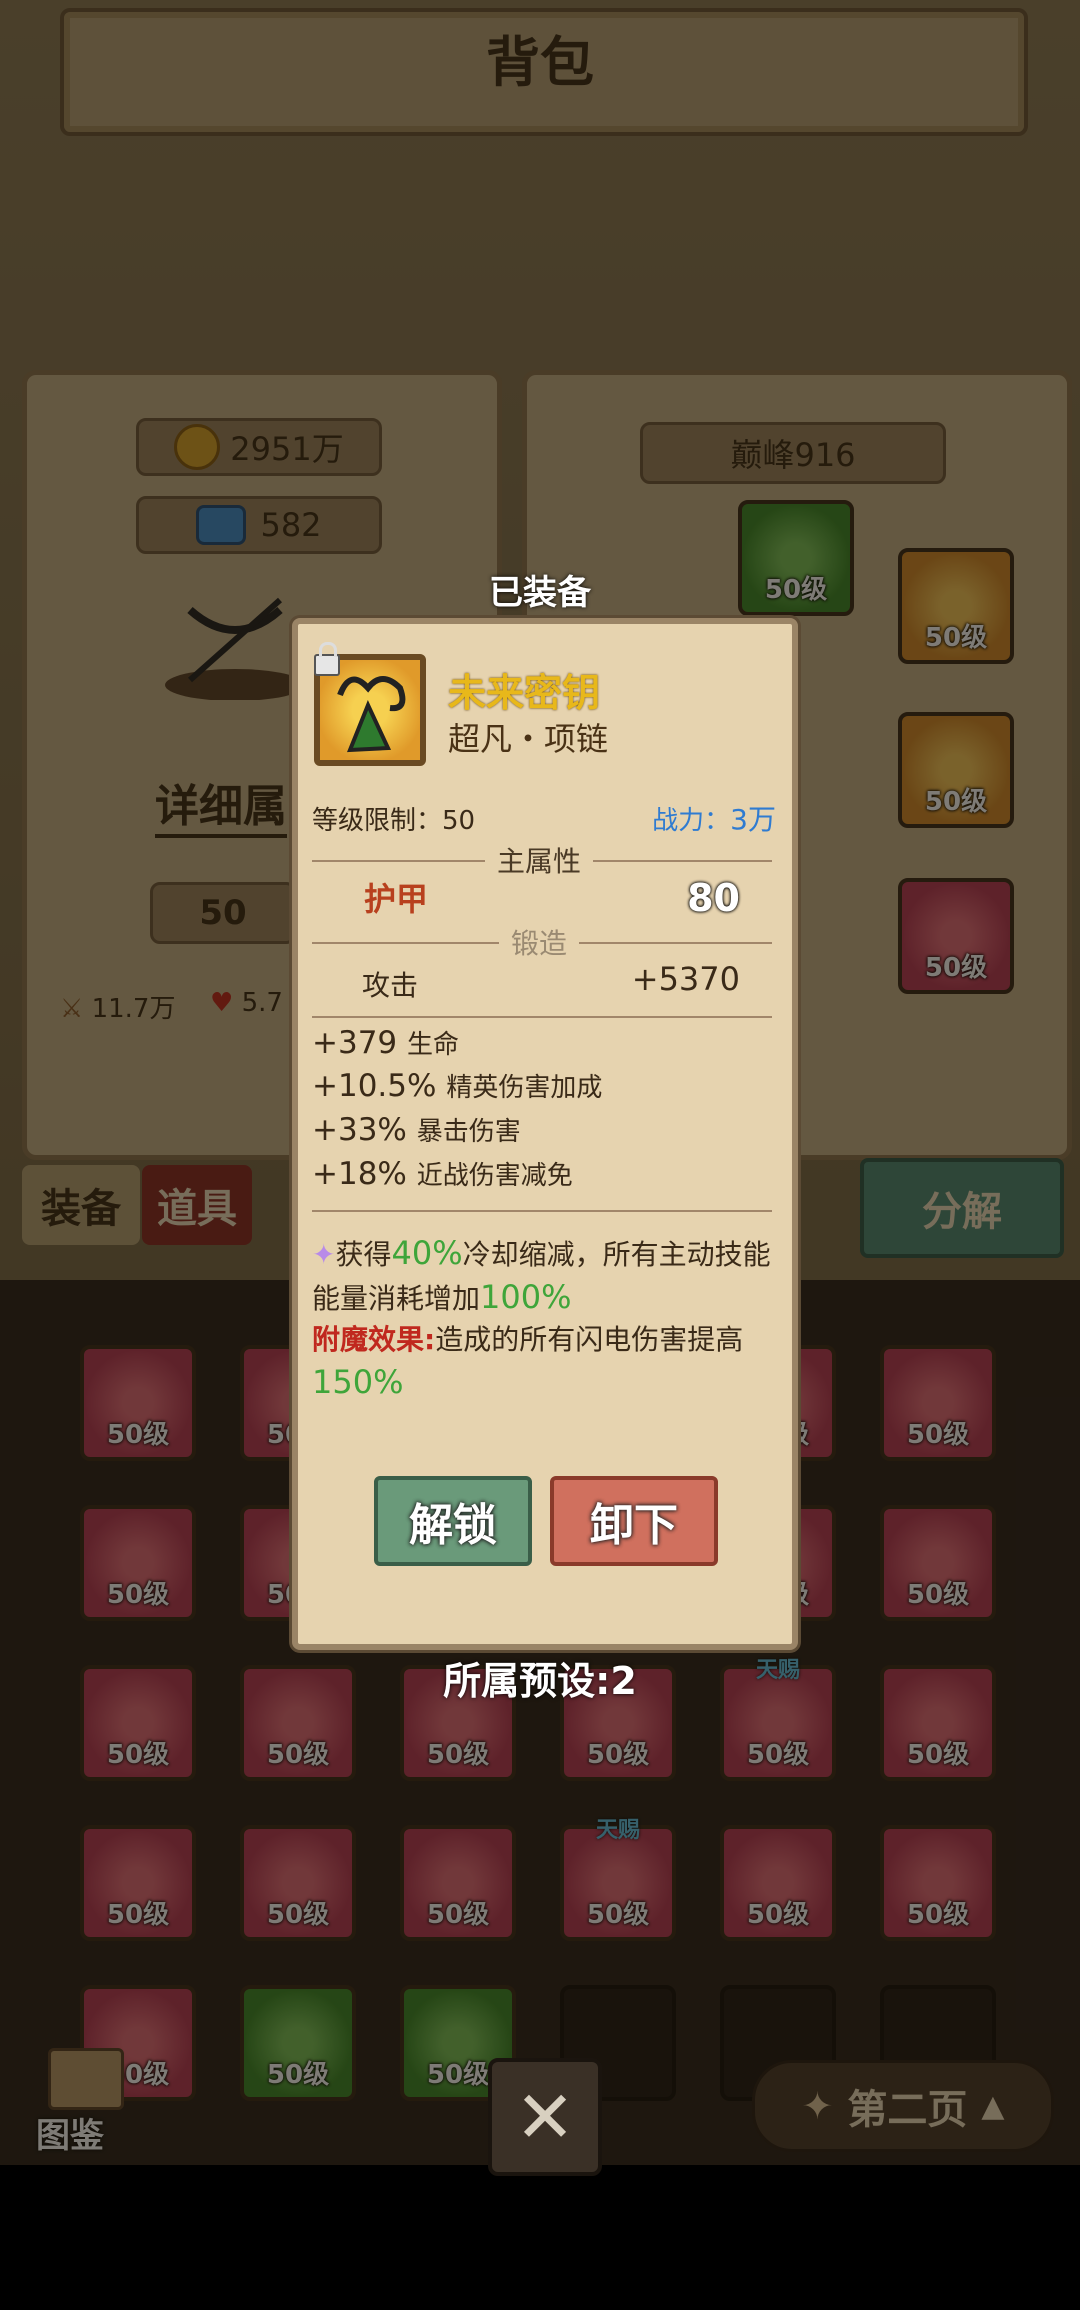 This screenshot has height=2310, width=1080. I want to click on left-hp-value: 5.7, so click(262, 1003).